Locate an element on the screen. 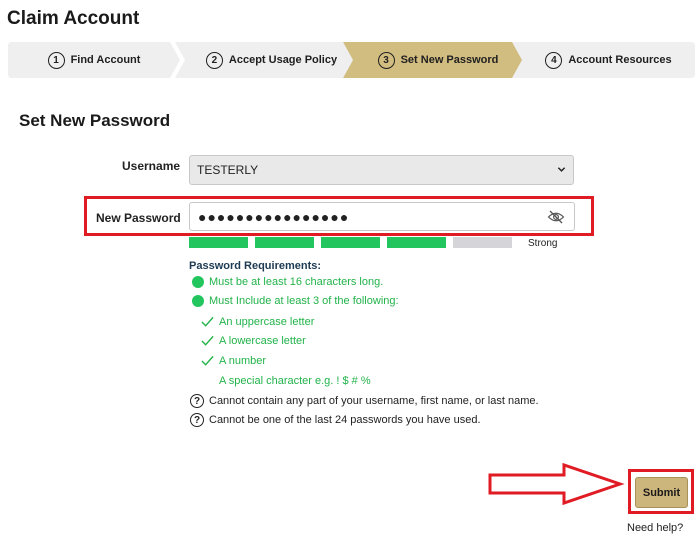 This screenshot has width=700, height=552. requirement-subitem: A special character e.g. ! $ # % is located at coordinates (295, 381).